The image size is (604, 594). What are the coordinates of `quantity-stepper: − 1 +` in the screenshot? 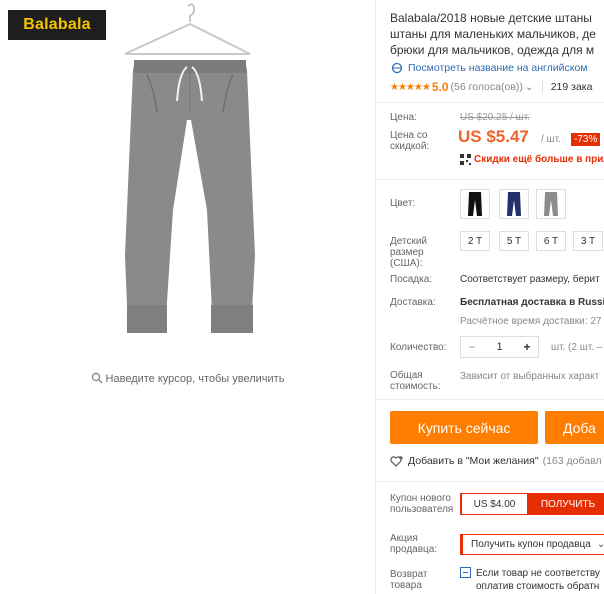 It's located at (499, 347).